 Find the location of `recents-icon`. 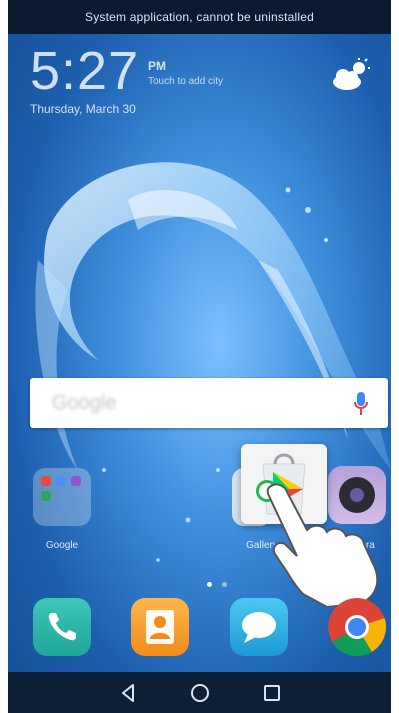

recents-icon is located at coordinates (272, 693).